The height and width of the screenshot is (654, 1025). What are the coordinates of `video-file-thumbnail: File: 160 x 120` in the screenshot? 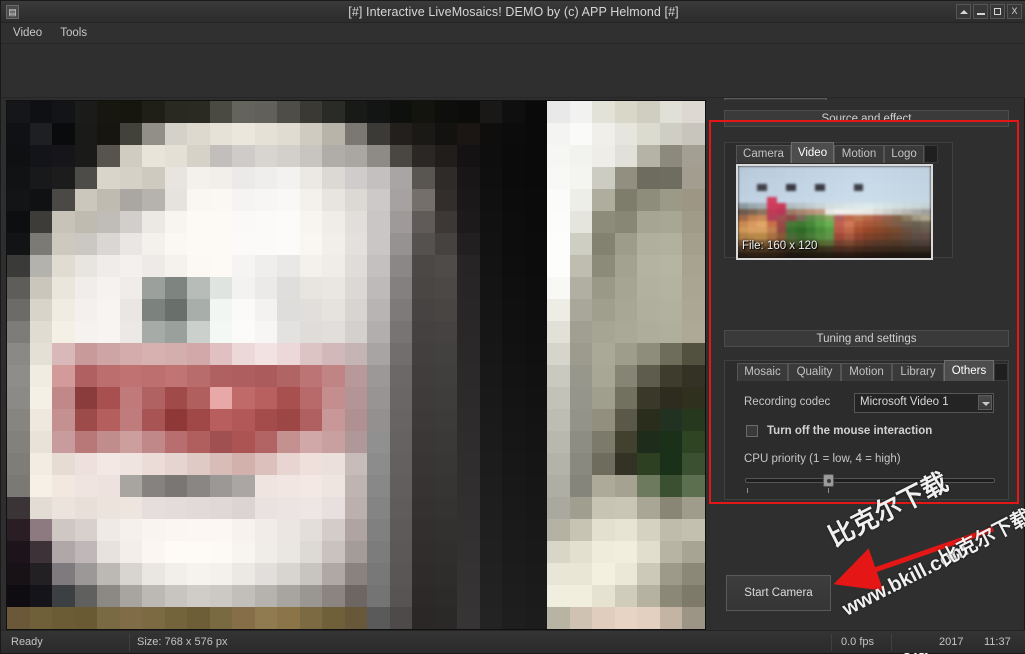 It's located at (834, 212).